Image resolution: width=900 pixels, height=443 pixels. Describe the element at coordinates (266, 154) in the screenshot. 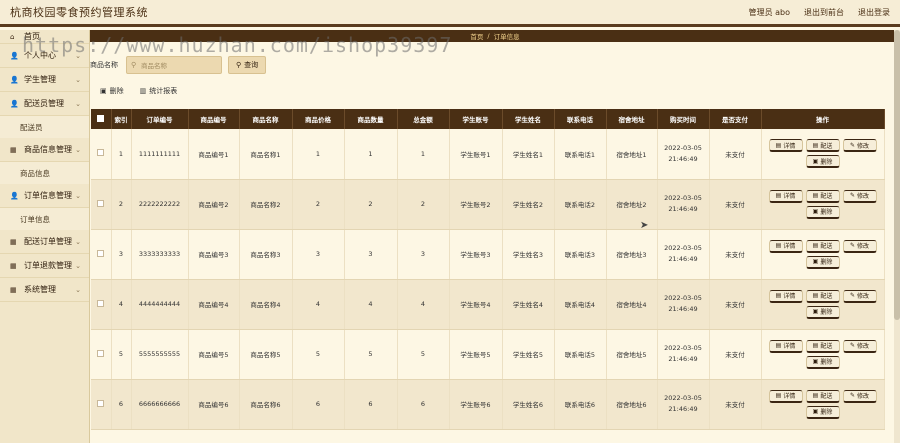

I see `cell-goods-name: 商品名称1` at that location.